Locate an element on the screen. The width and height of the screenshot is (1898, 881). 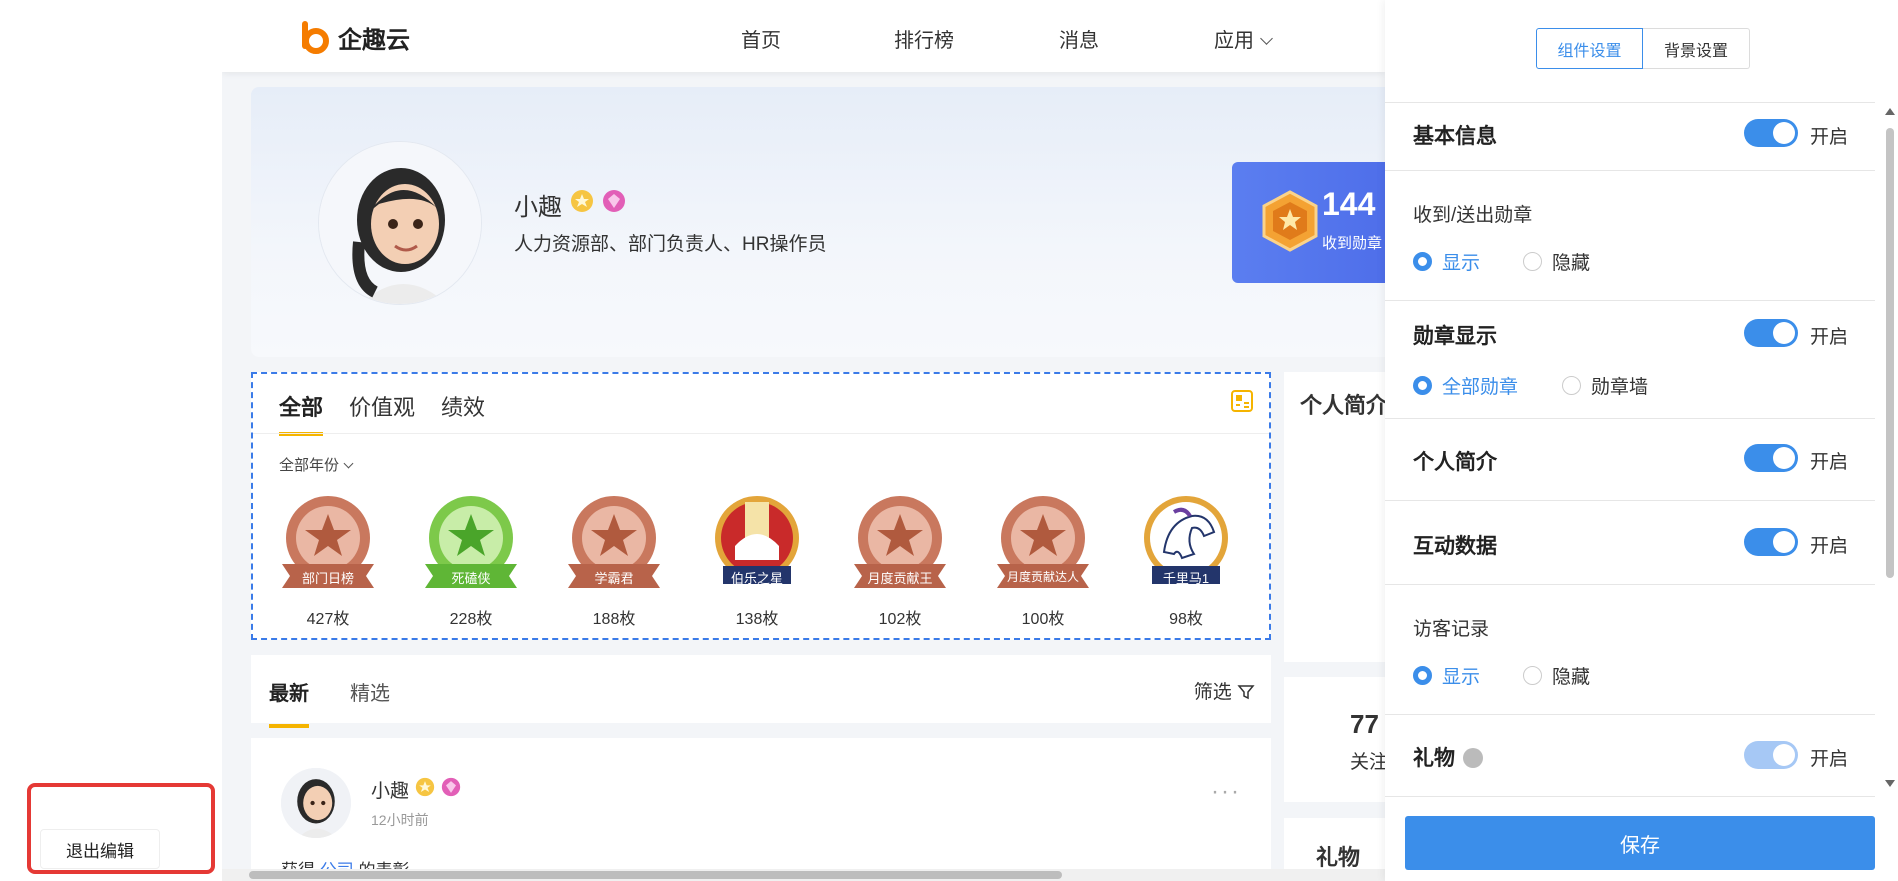
intro-title: 个人简介 is located at coordinates (1342, 405).